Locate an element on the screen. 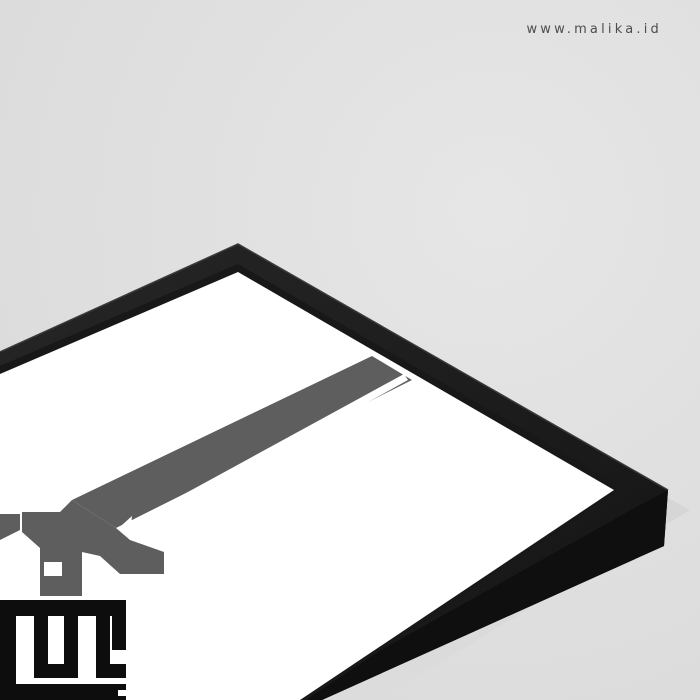 The width and height of the screenshot is (700, 700). calligraphy-gray-block-hole is located at coordinates (53, 569).